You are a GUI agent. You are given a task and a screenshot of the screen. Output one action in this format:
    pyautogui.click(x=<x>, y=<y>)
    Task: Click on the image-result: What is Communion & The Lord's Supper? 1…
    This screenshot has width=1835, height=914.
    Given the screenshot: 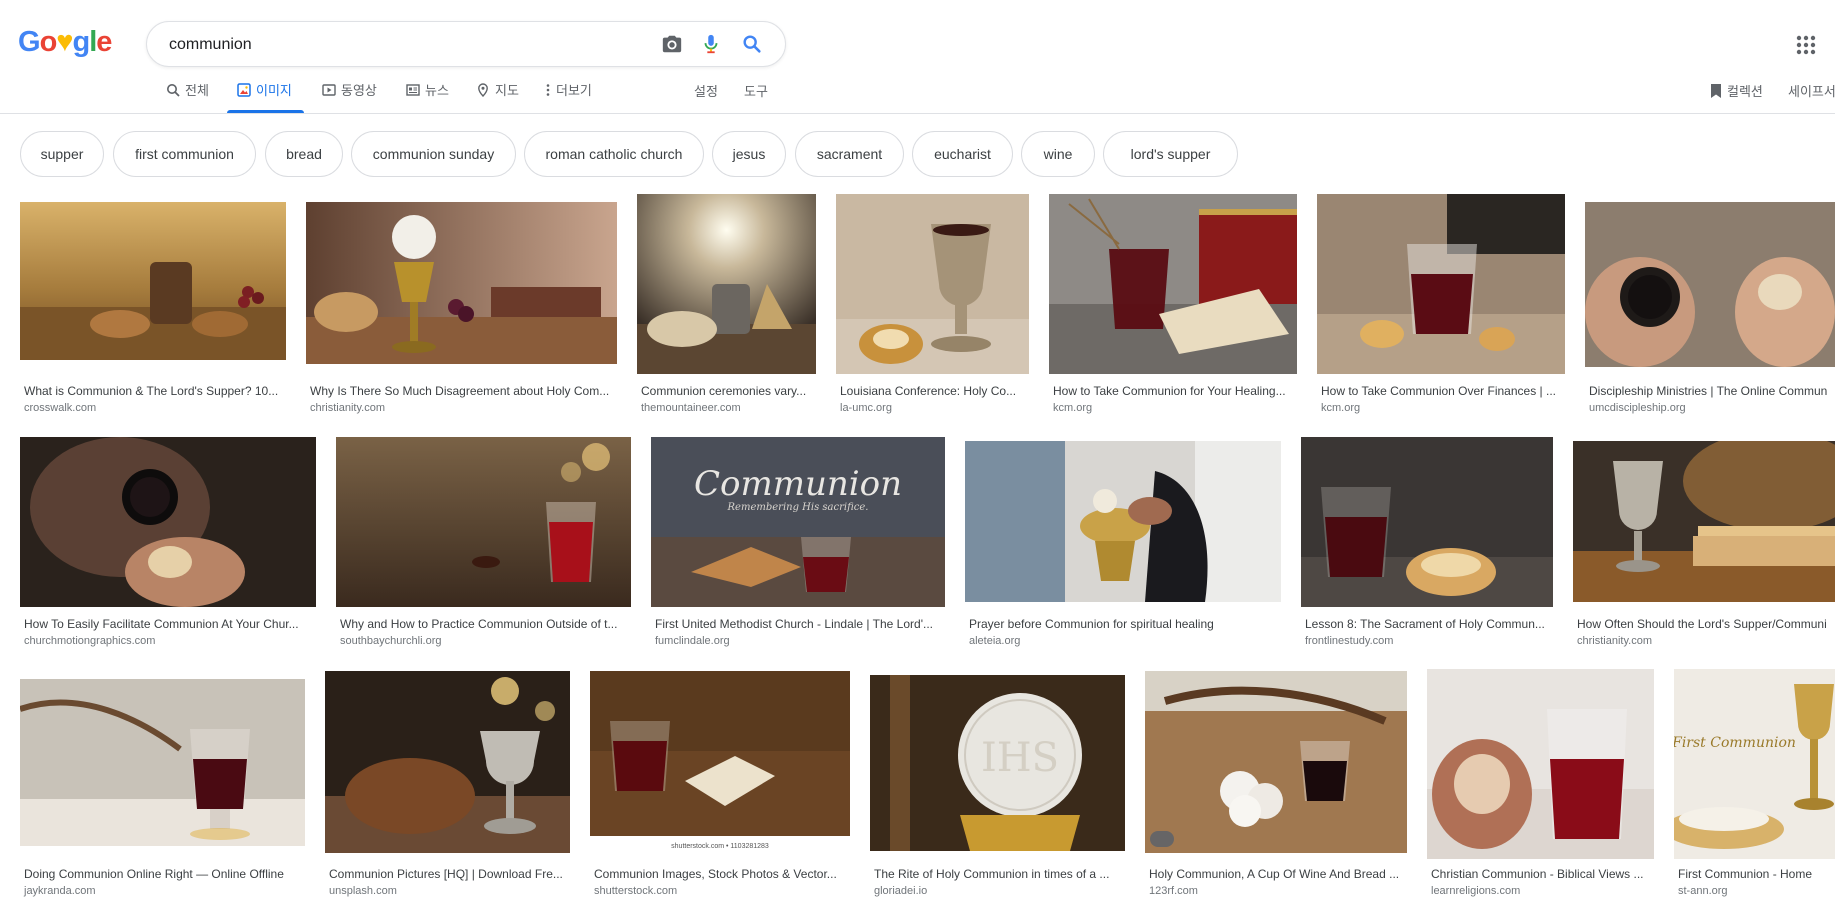 What is the action you would take?
    pyautogui.click(x=153, y=305)
    